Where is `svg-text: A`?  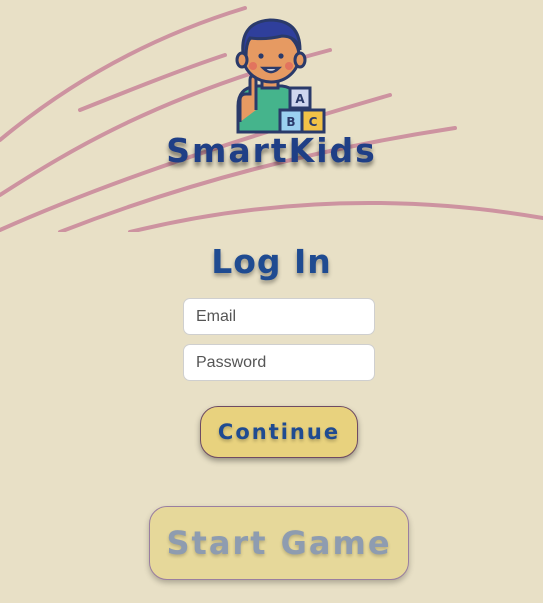
svg-text: A is located at coordinates (300, 99).